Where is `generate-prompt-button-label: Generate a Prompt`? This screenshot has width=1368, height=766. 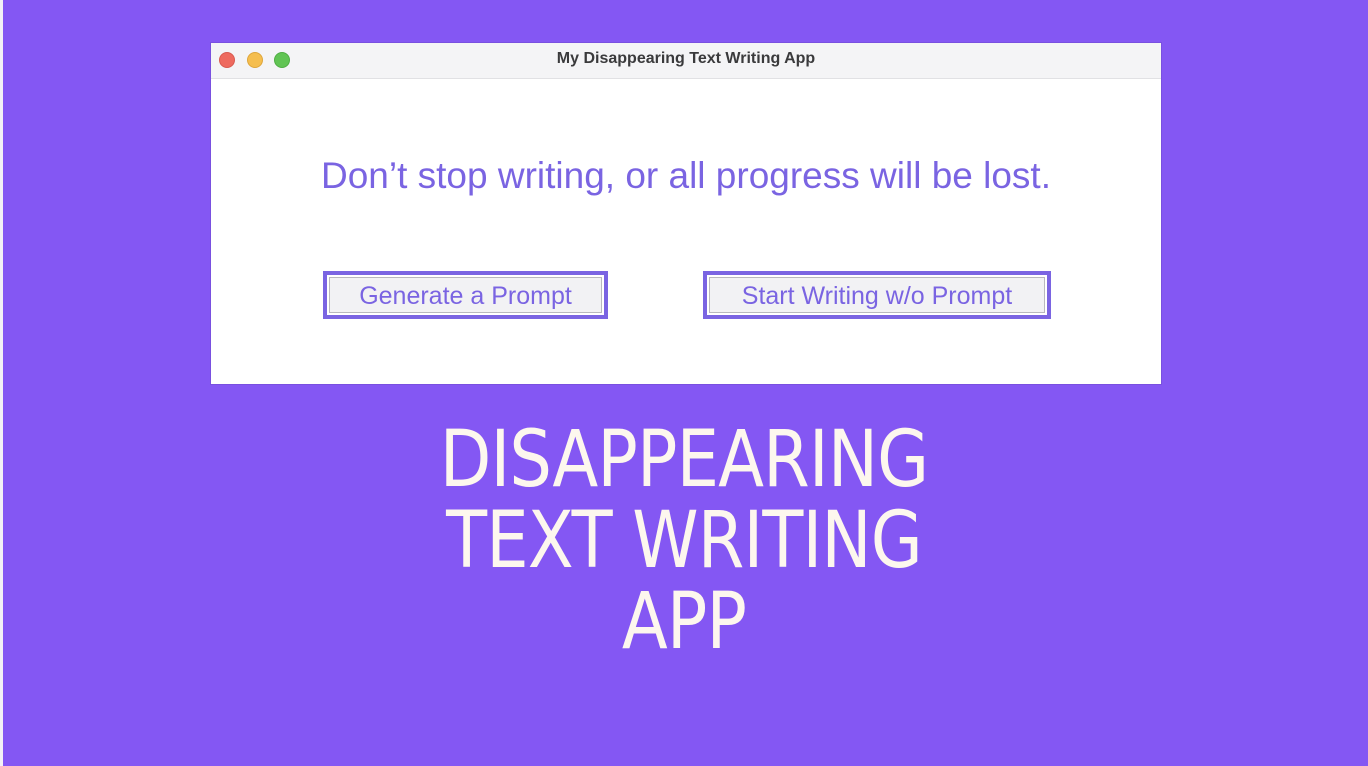
generate-prompt-button-label: Generate a Prompt is located at coordinates (465, 295).